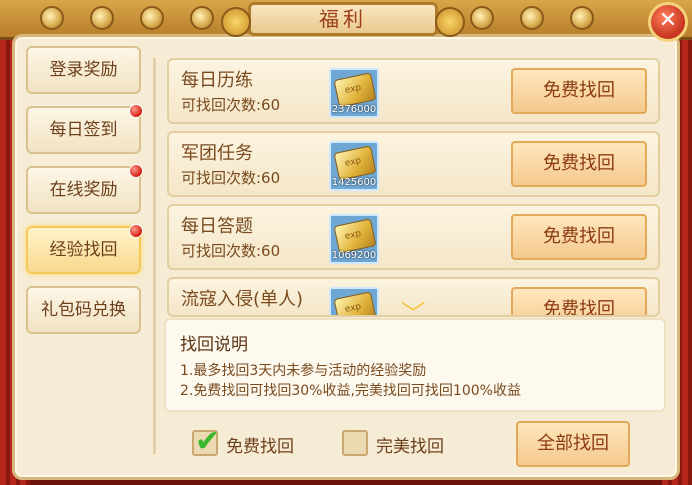 The height and width of the screenshot is (485, 692). I want to click on tab-label: 礼包码兑换, so click(83, 310).